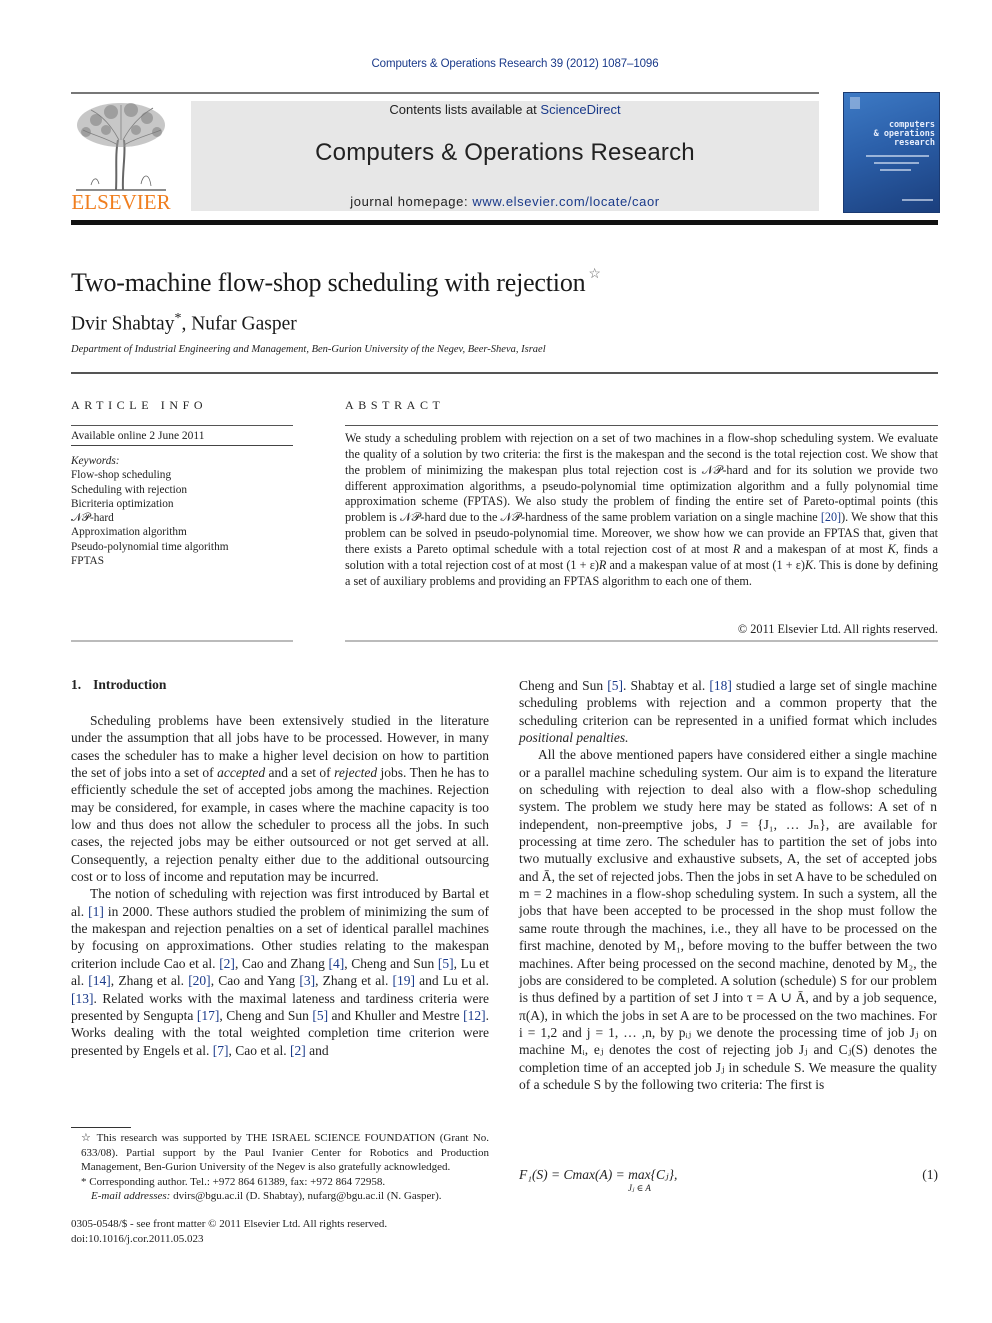 This screenshot has width=992, height=1323. I want to click on text-run: and, so click(317, 1050).